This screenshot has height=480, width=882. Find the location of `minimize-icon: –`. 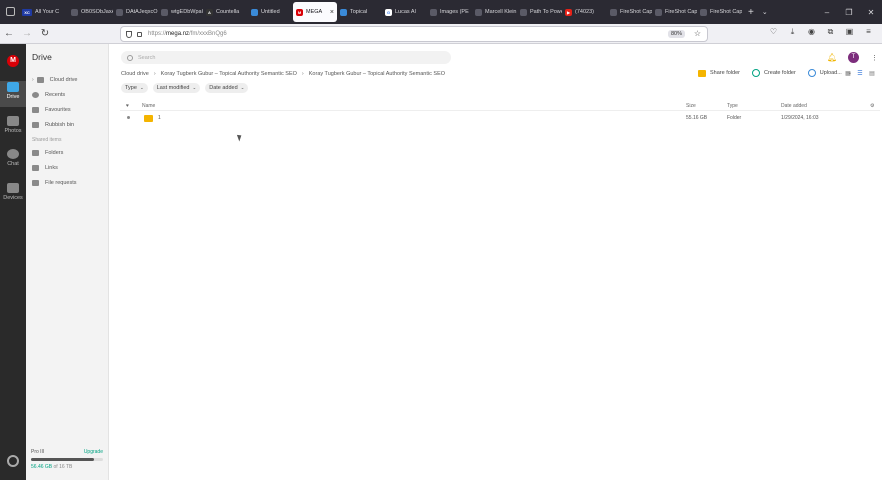

minimize-icon: – is located at coordinates (827, 12).